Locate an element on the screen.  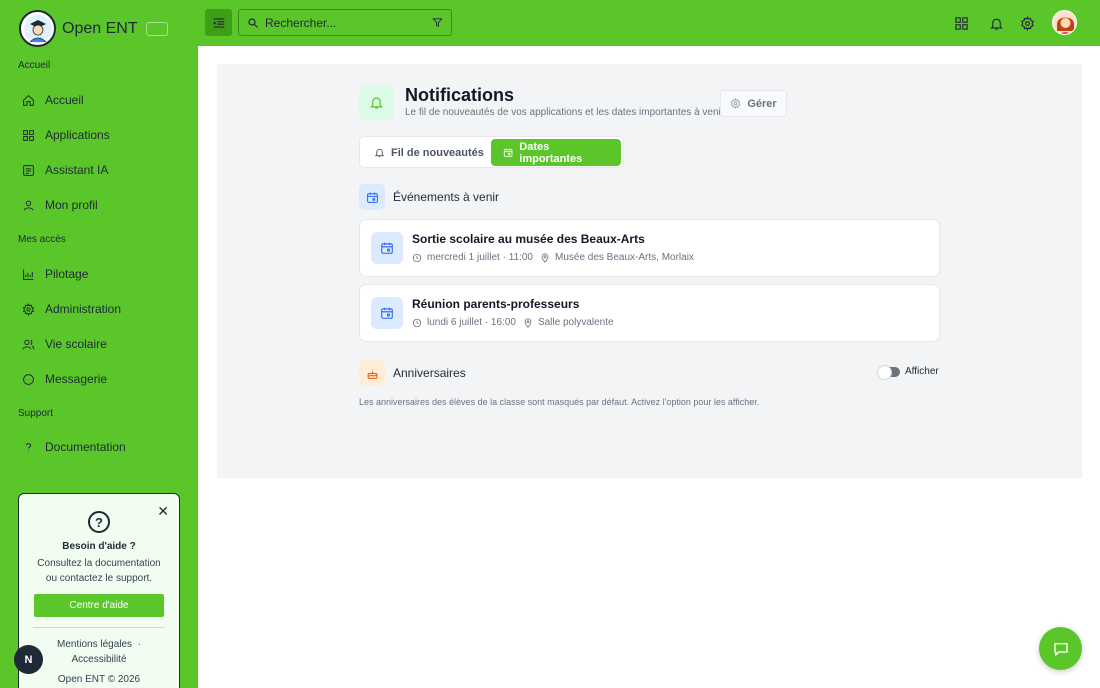
avatar-icon is located at coordinates (1064, 22).